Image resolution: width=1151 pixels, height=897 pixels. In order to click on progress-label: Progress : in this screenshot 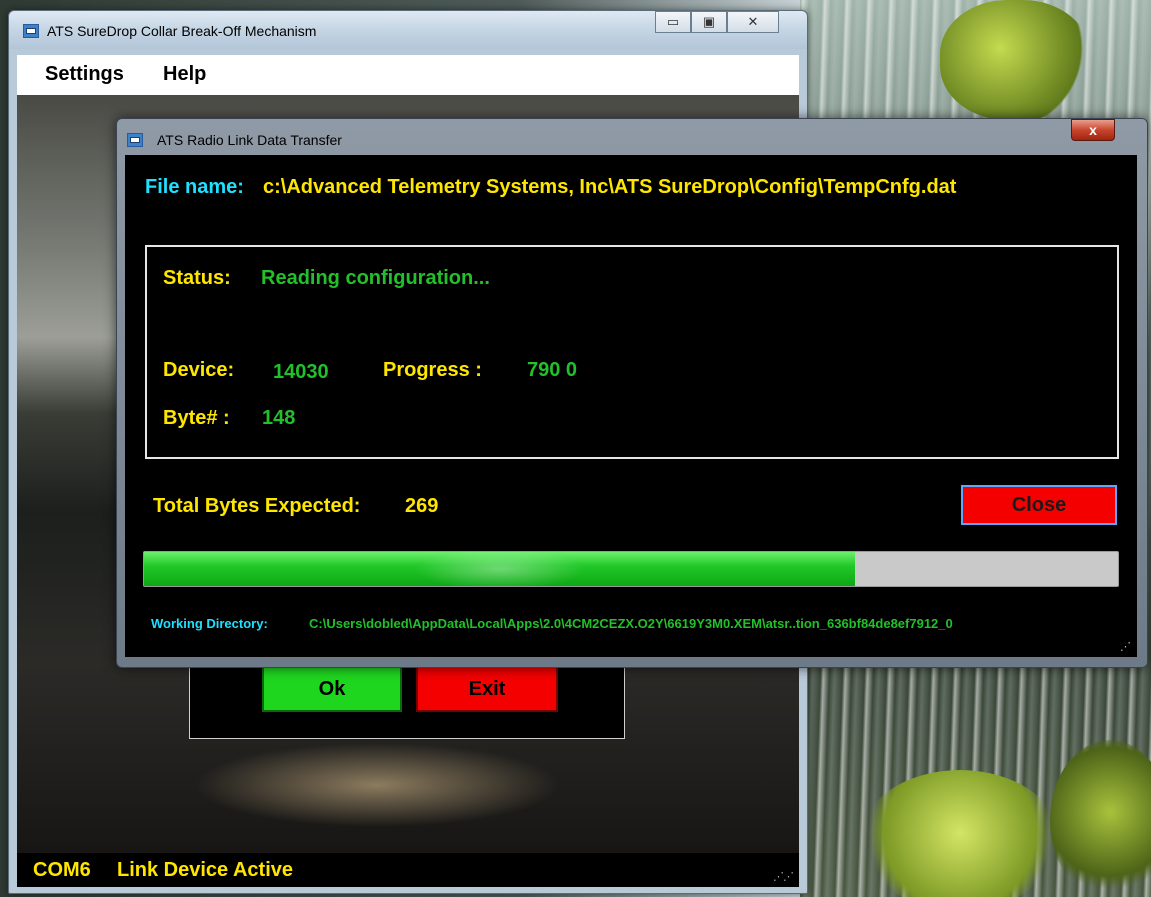, I will do `click(432, 370)`.